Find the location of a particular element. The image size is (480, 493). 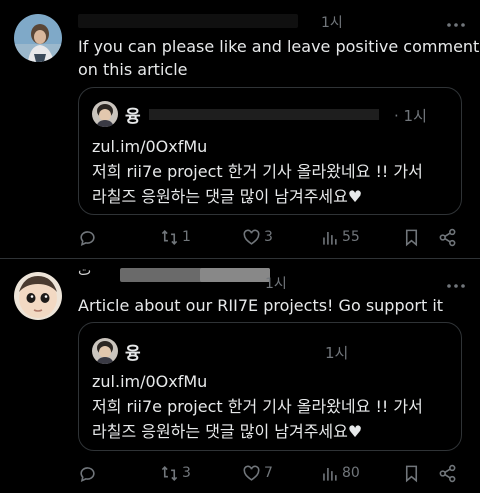

action-bar: 3 7 80 is located at coordinates (273, 473).